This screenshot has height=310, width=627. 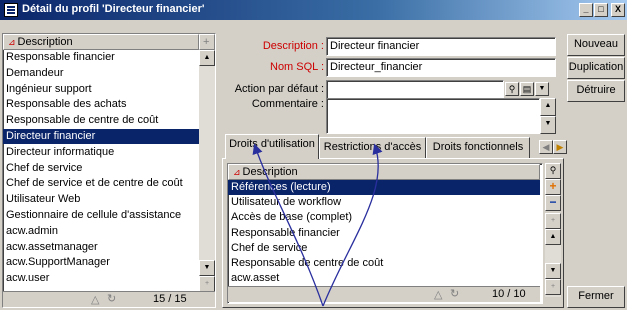 I want to click on usage-sort-indicator-icon: ⊿, so click(x=237, y=172).